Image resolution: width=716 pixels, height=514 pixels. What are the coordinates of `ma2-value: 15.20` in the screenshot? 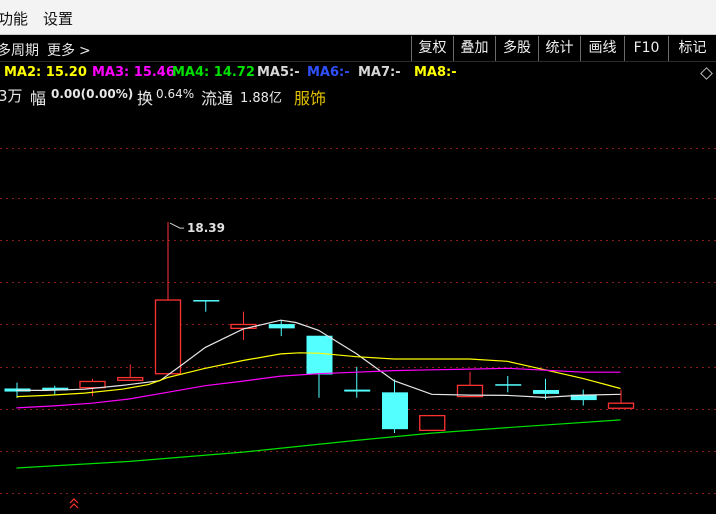 It's located at (66, 72).